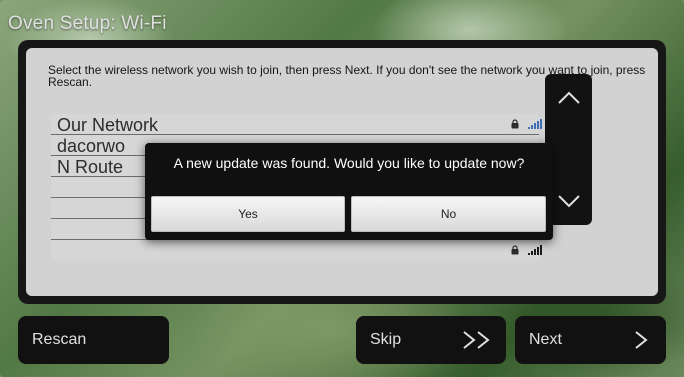  Describe the element at coordinates (248, 214) in the screenshot. I see `yes-button: Yes` at that location.